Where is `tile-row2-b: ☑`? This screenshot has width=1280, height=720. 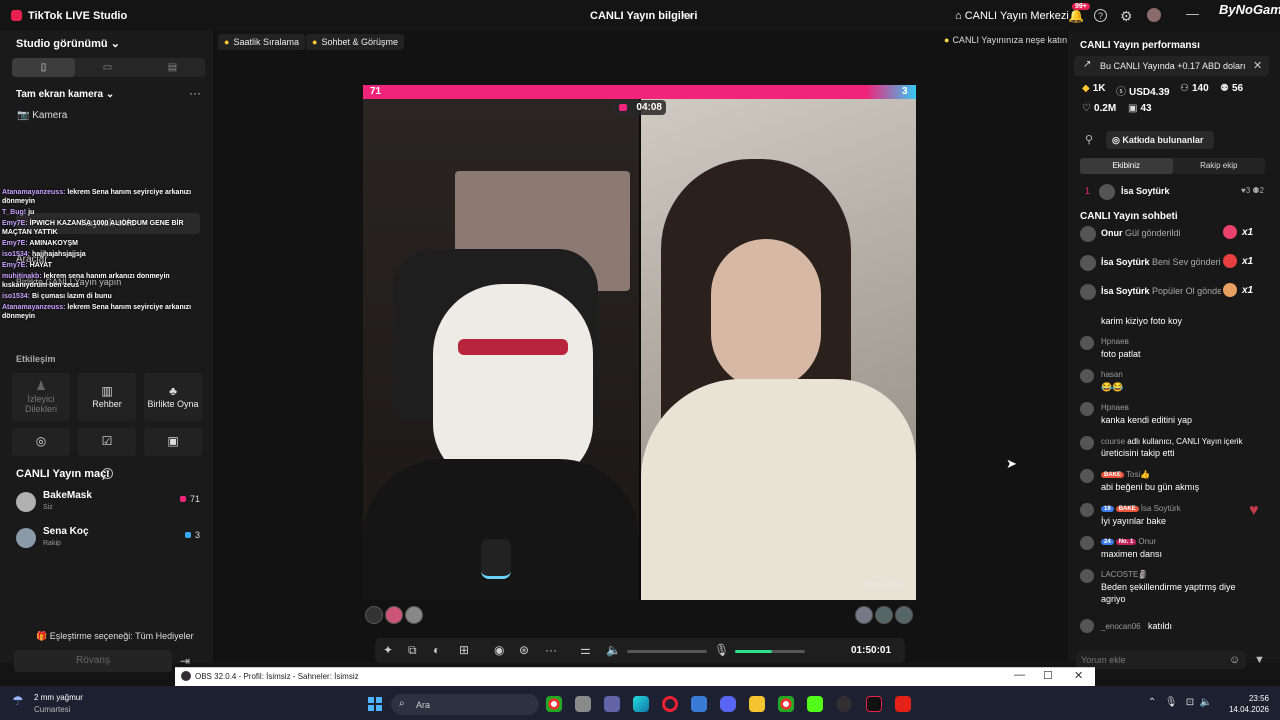 tile-row2-b: ☑ is located at coordinates (107, 442).